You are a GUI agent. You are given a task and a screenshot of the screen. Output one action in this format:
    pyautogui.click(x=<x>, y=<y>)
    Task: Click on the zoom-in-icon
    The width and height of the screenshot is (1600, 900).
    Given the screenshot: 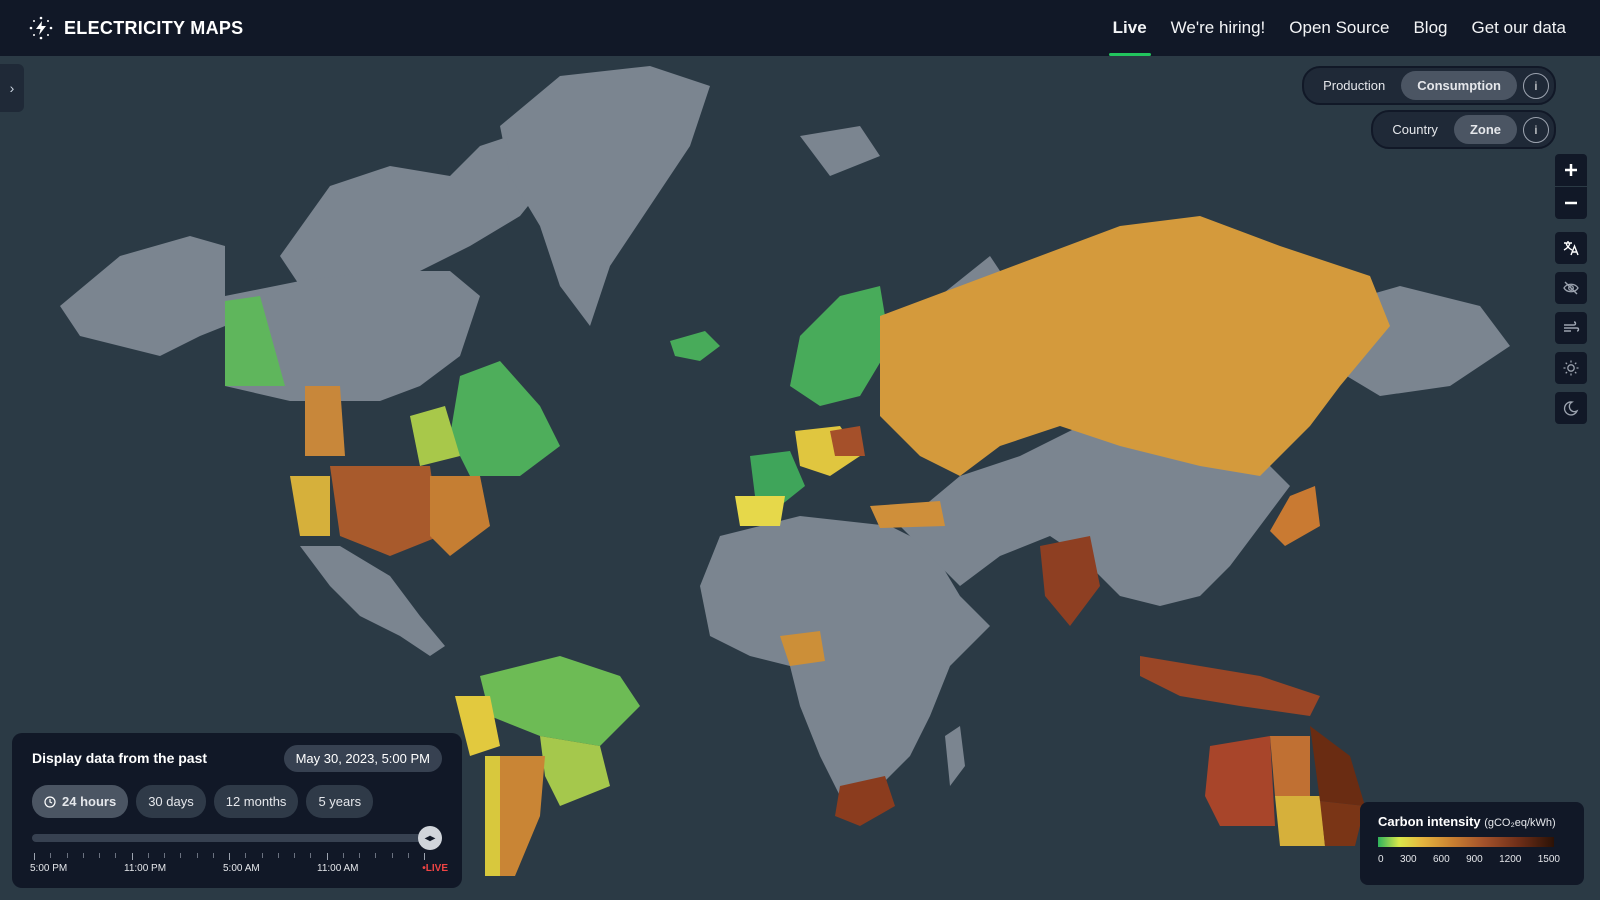 What is the action you would take?
    pyautogui.click(x=1571, y=170)
    